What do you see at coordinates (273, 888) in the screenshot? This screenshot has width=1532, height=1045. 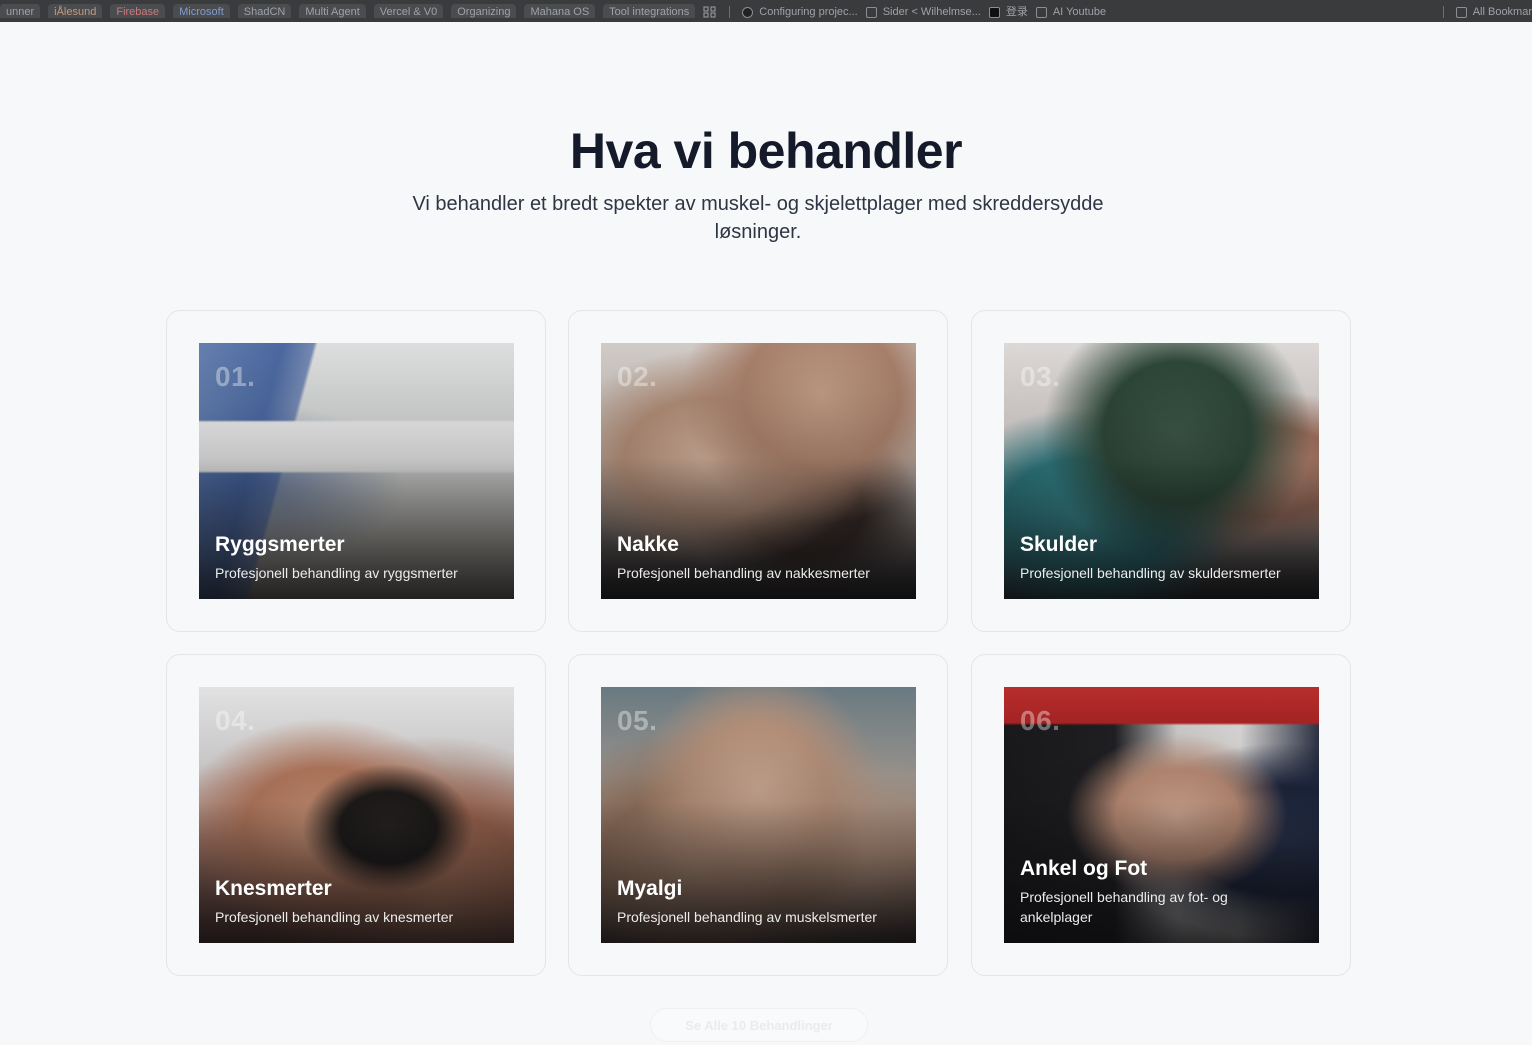 I see `treatment-name: Knesmerter` at bounding box center [273, 888].